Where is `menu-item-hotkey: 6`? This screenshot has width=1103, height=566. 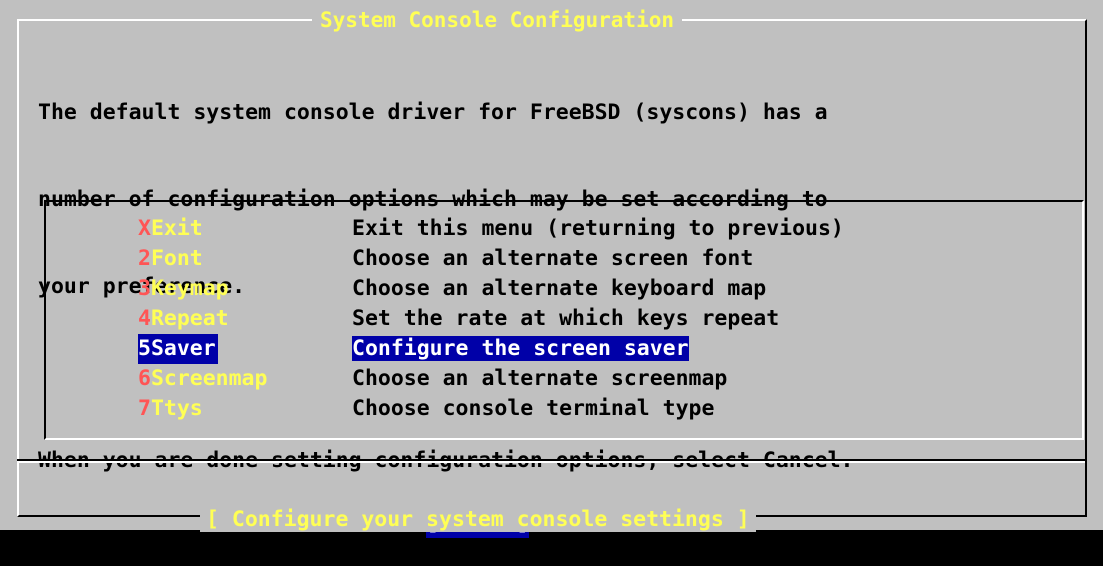
menu-item-hotkey: 6 is located at coordinates (144, 378).